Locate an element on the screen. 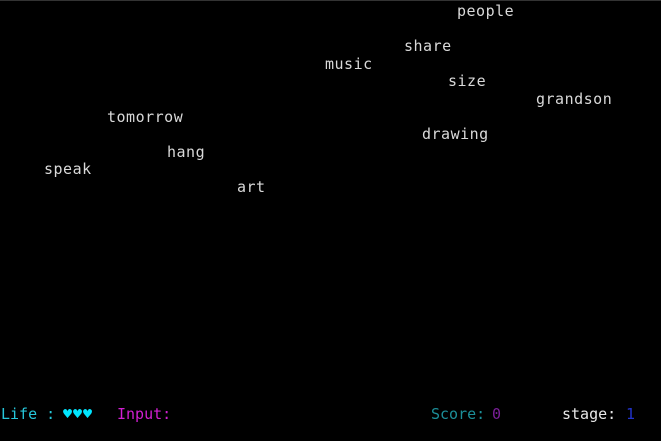  falling-word-speak: speak is located at coordinates (68, 169).